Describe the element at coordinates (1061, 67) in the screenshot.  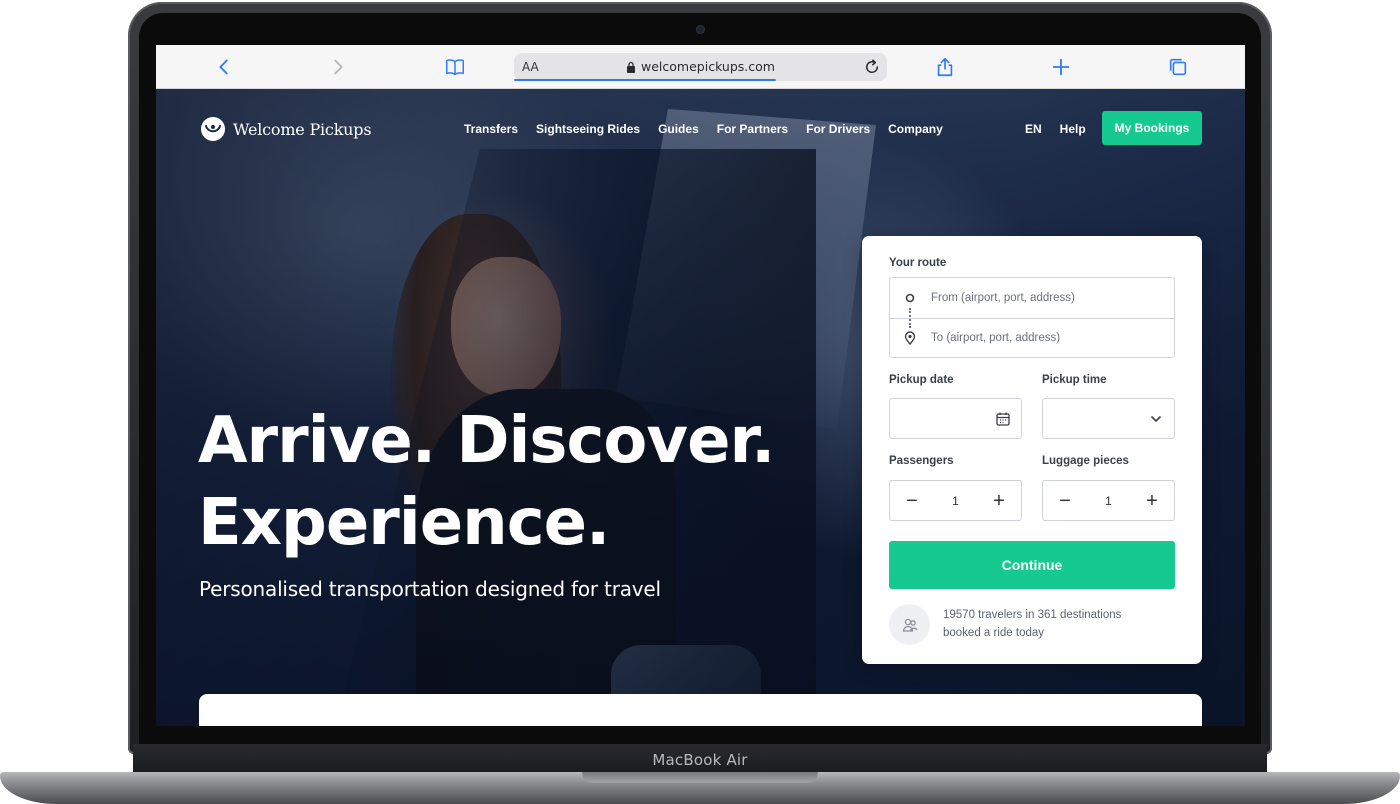
I see `plus-icon` at that location.